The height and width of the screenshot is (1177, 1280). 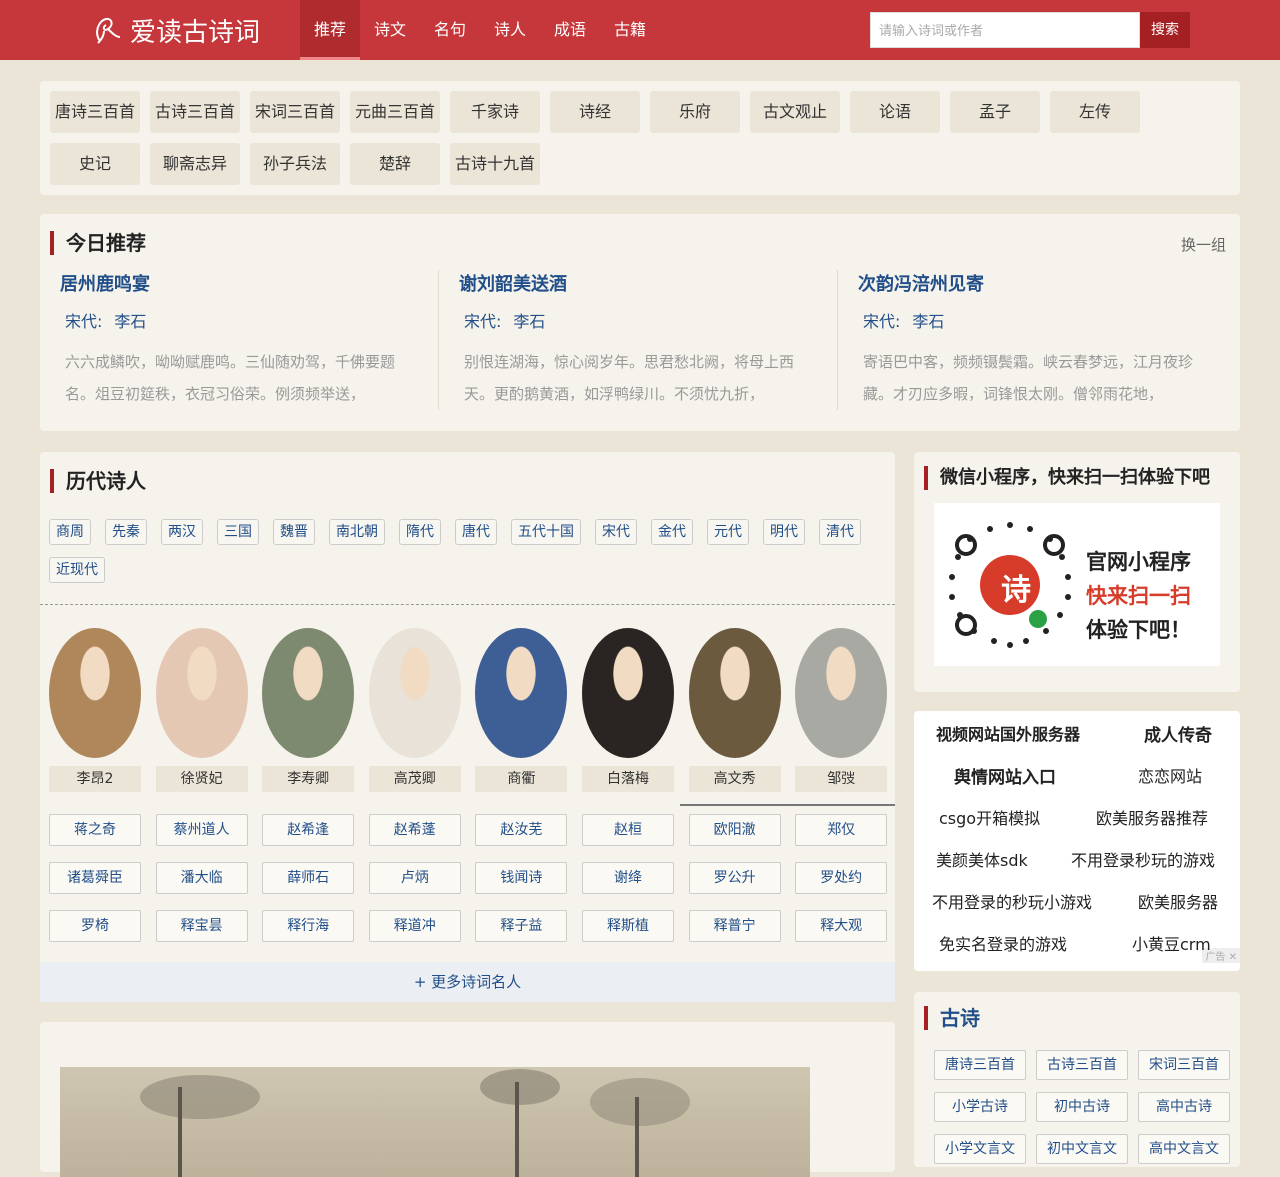 What do you see at coordinates (495, 112) in the screenshot?
I see `category-button: 千家诗` at bounding box center [495, 112].